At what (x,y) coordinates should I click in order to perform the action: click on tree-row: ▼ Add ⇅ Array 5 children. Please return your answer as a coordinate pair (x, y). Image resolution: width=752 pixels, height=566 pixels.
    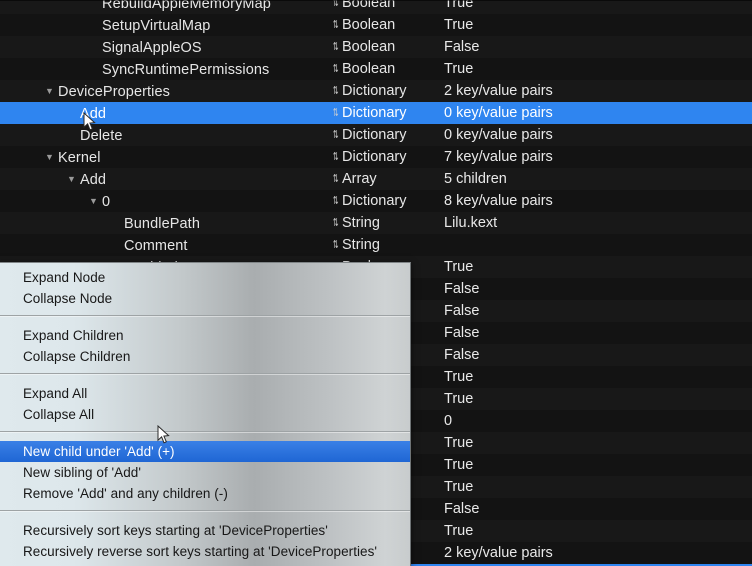
    Looking at the image, I should click on (376, 179).